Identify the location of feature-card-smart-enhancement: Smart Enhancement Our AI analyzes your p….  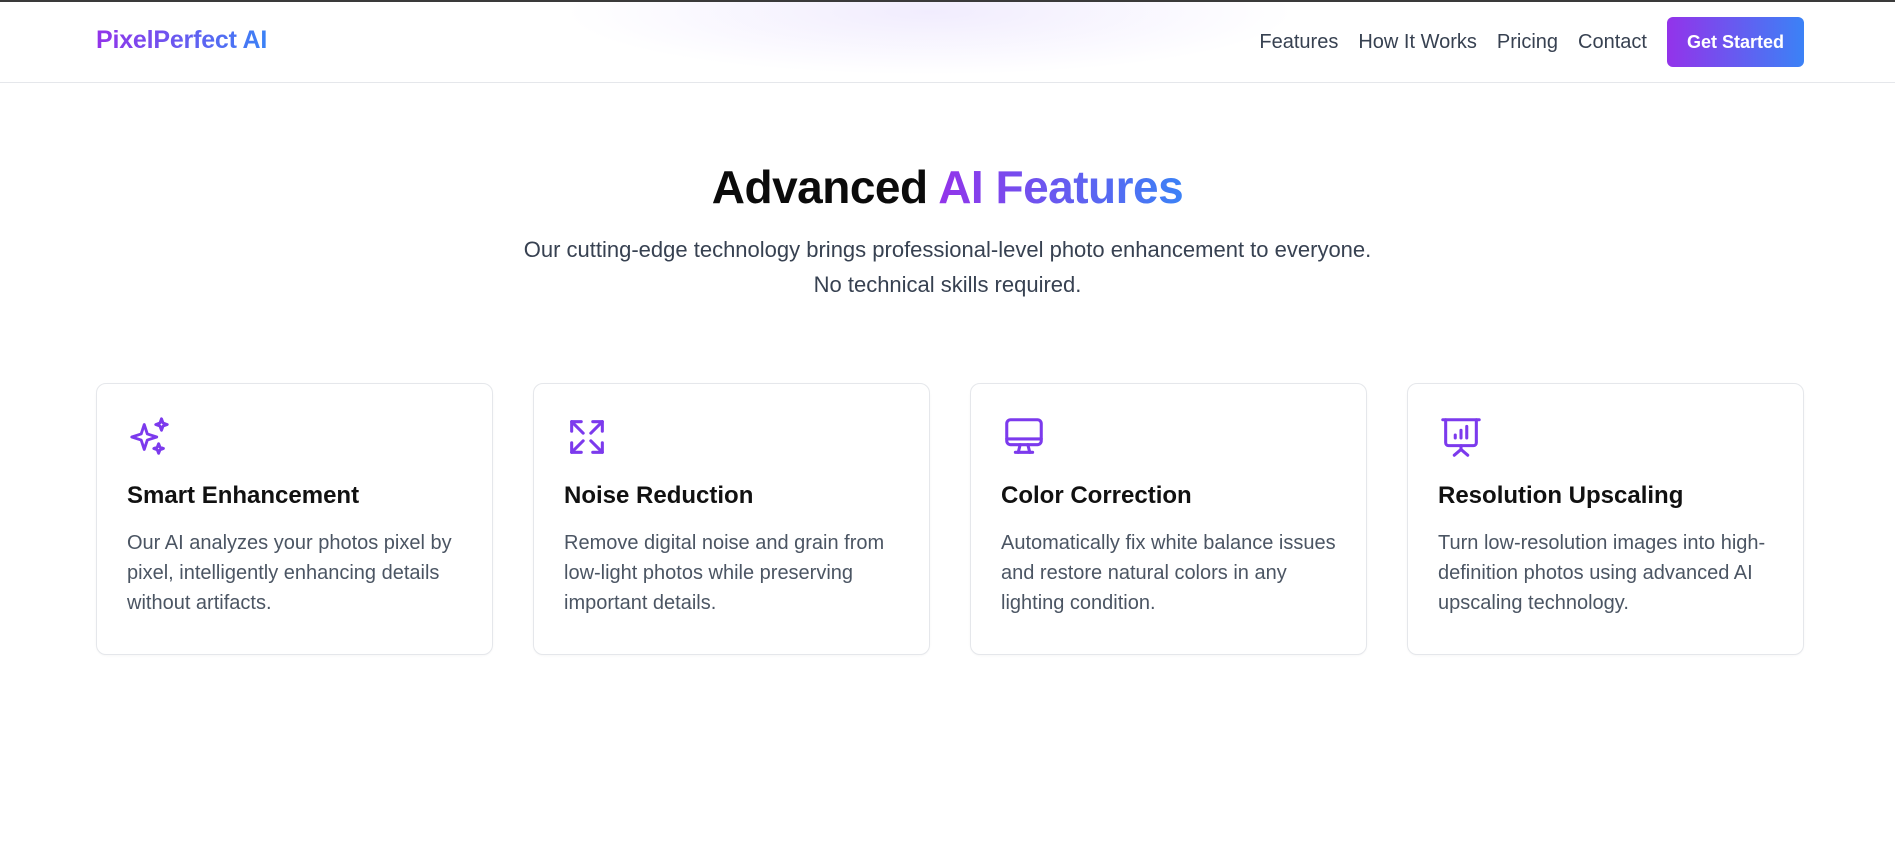
(294, 519).